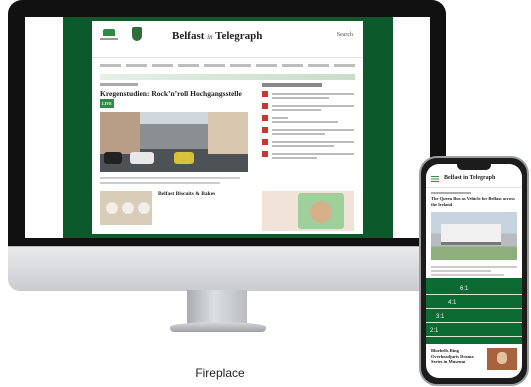  I want to click on partner-logo-icon, so click(109, 36).